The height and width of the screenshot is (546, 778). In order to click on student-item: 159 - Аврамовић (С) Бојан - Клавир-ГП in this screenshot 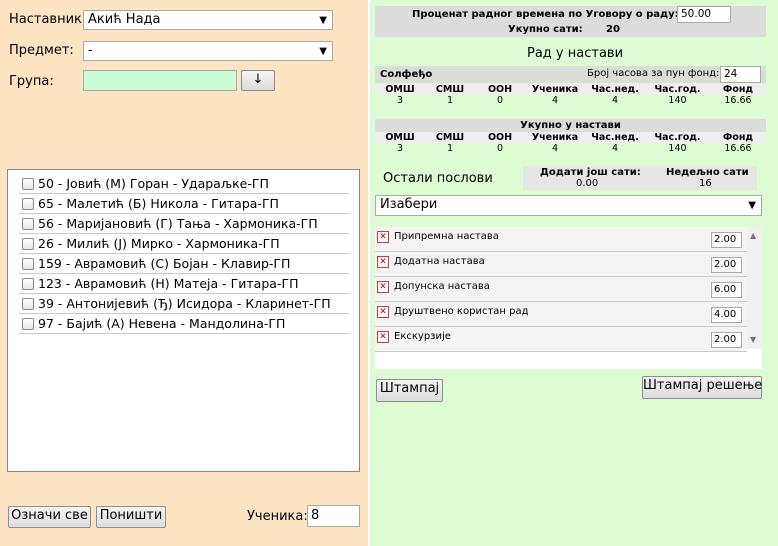, I will do `click(184, 264)`.